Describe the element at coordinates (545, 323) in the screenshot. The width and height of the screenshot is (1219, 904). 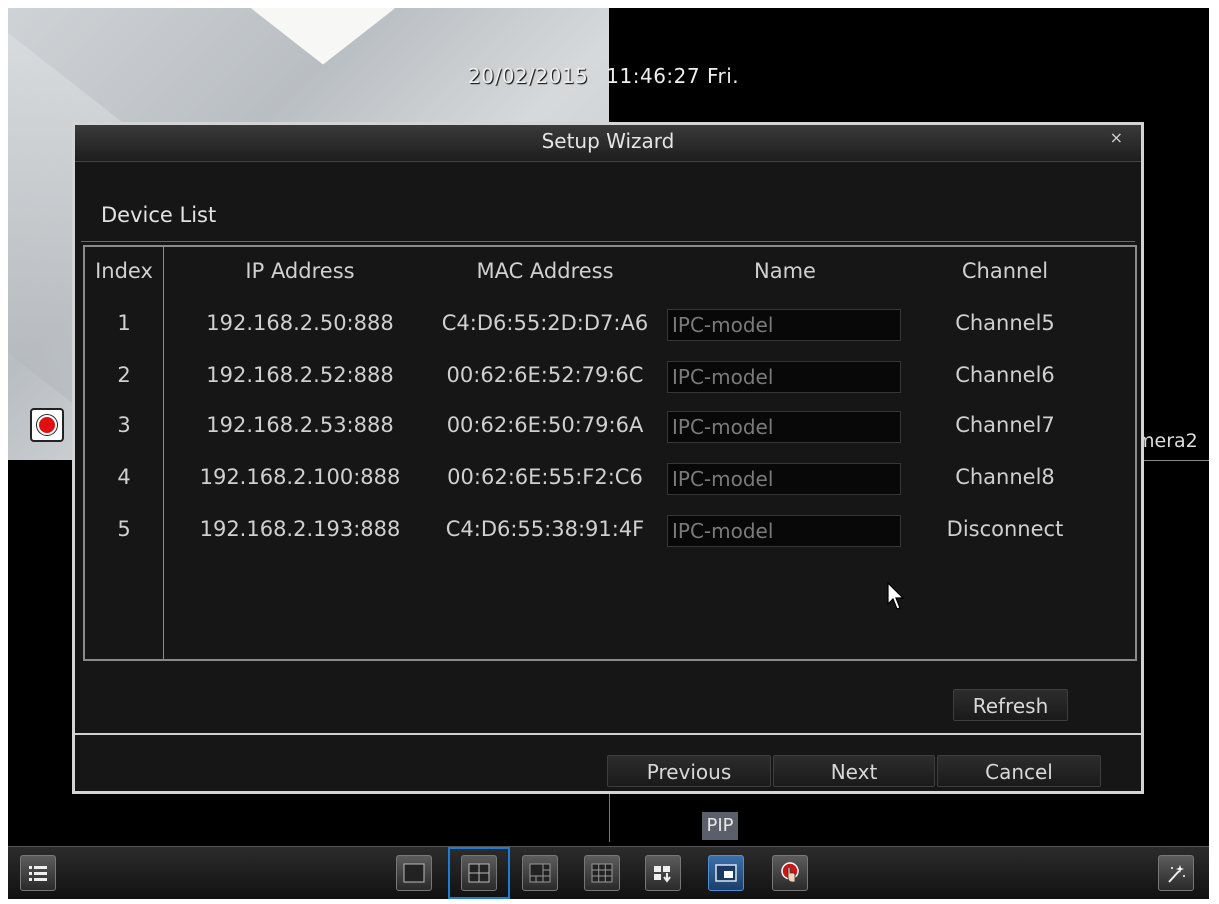
I see `row-mac: C4:D6:55:2D:D7:A6` at that location.